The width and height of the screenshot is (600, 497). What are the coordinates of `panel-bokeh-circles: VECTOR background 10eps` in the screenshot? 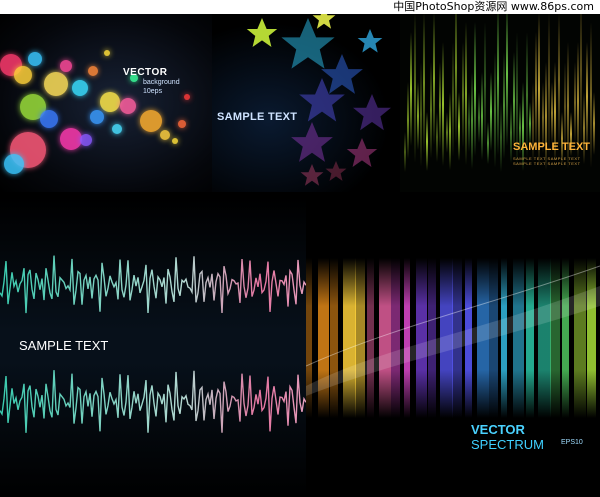 It's located at (106, 103).